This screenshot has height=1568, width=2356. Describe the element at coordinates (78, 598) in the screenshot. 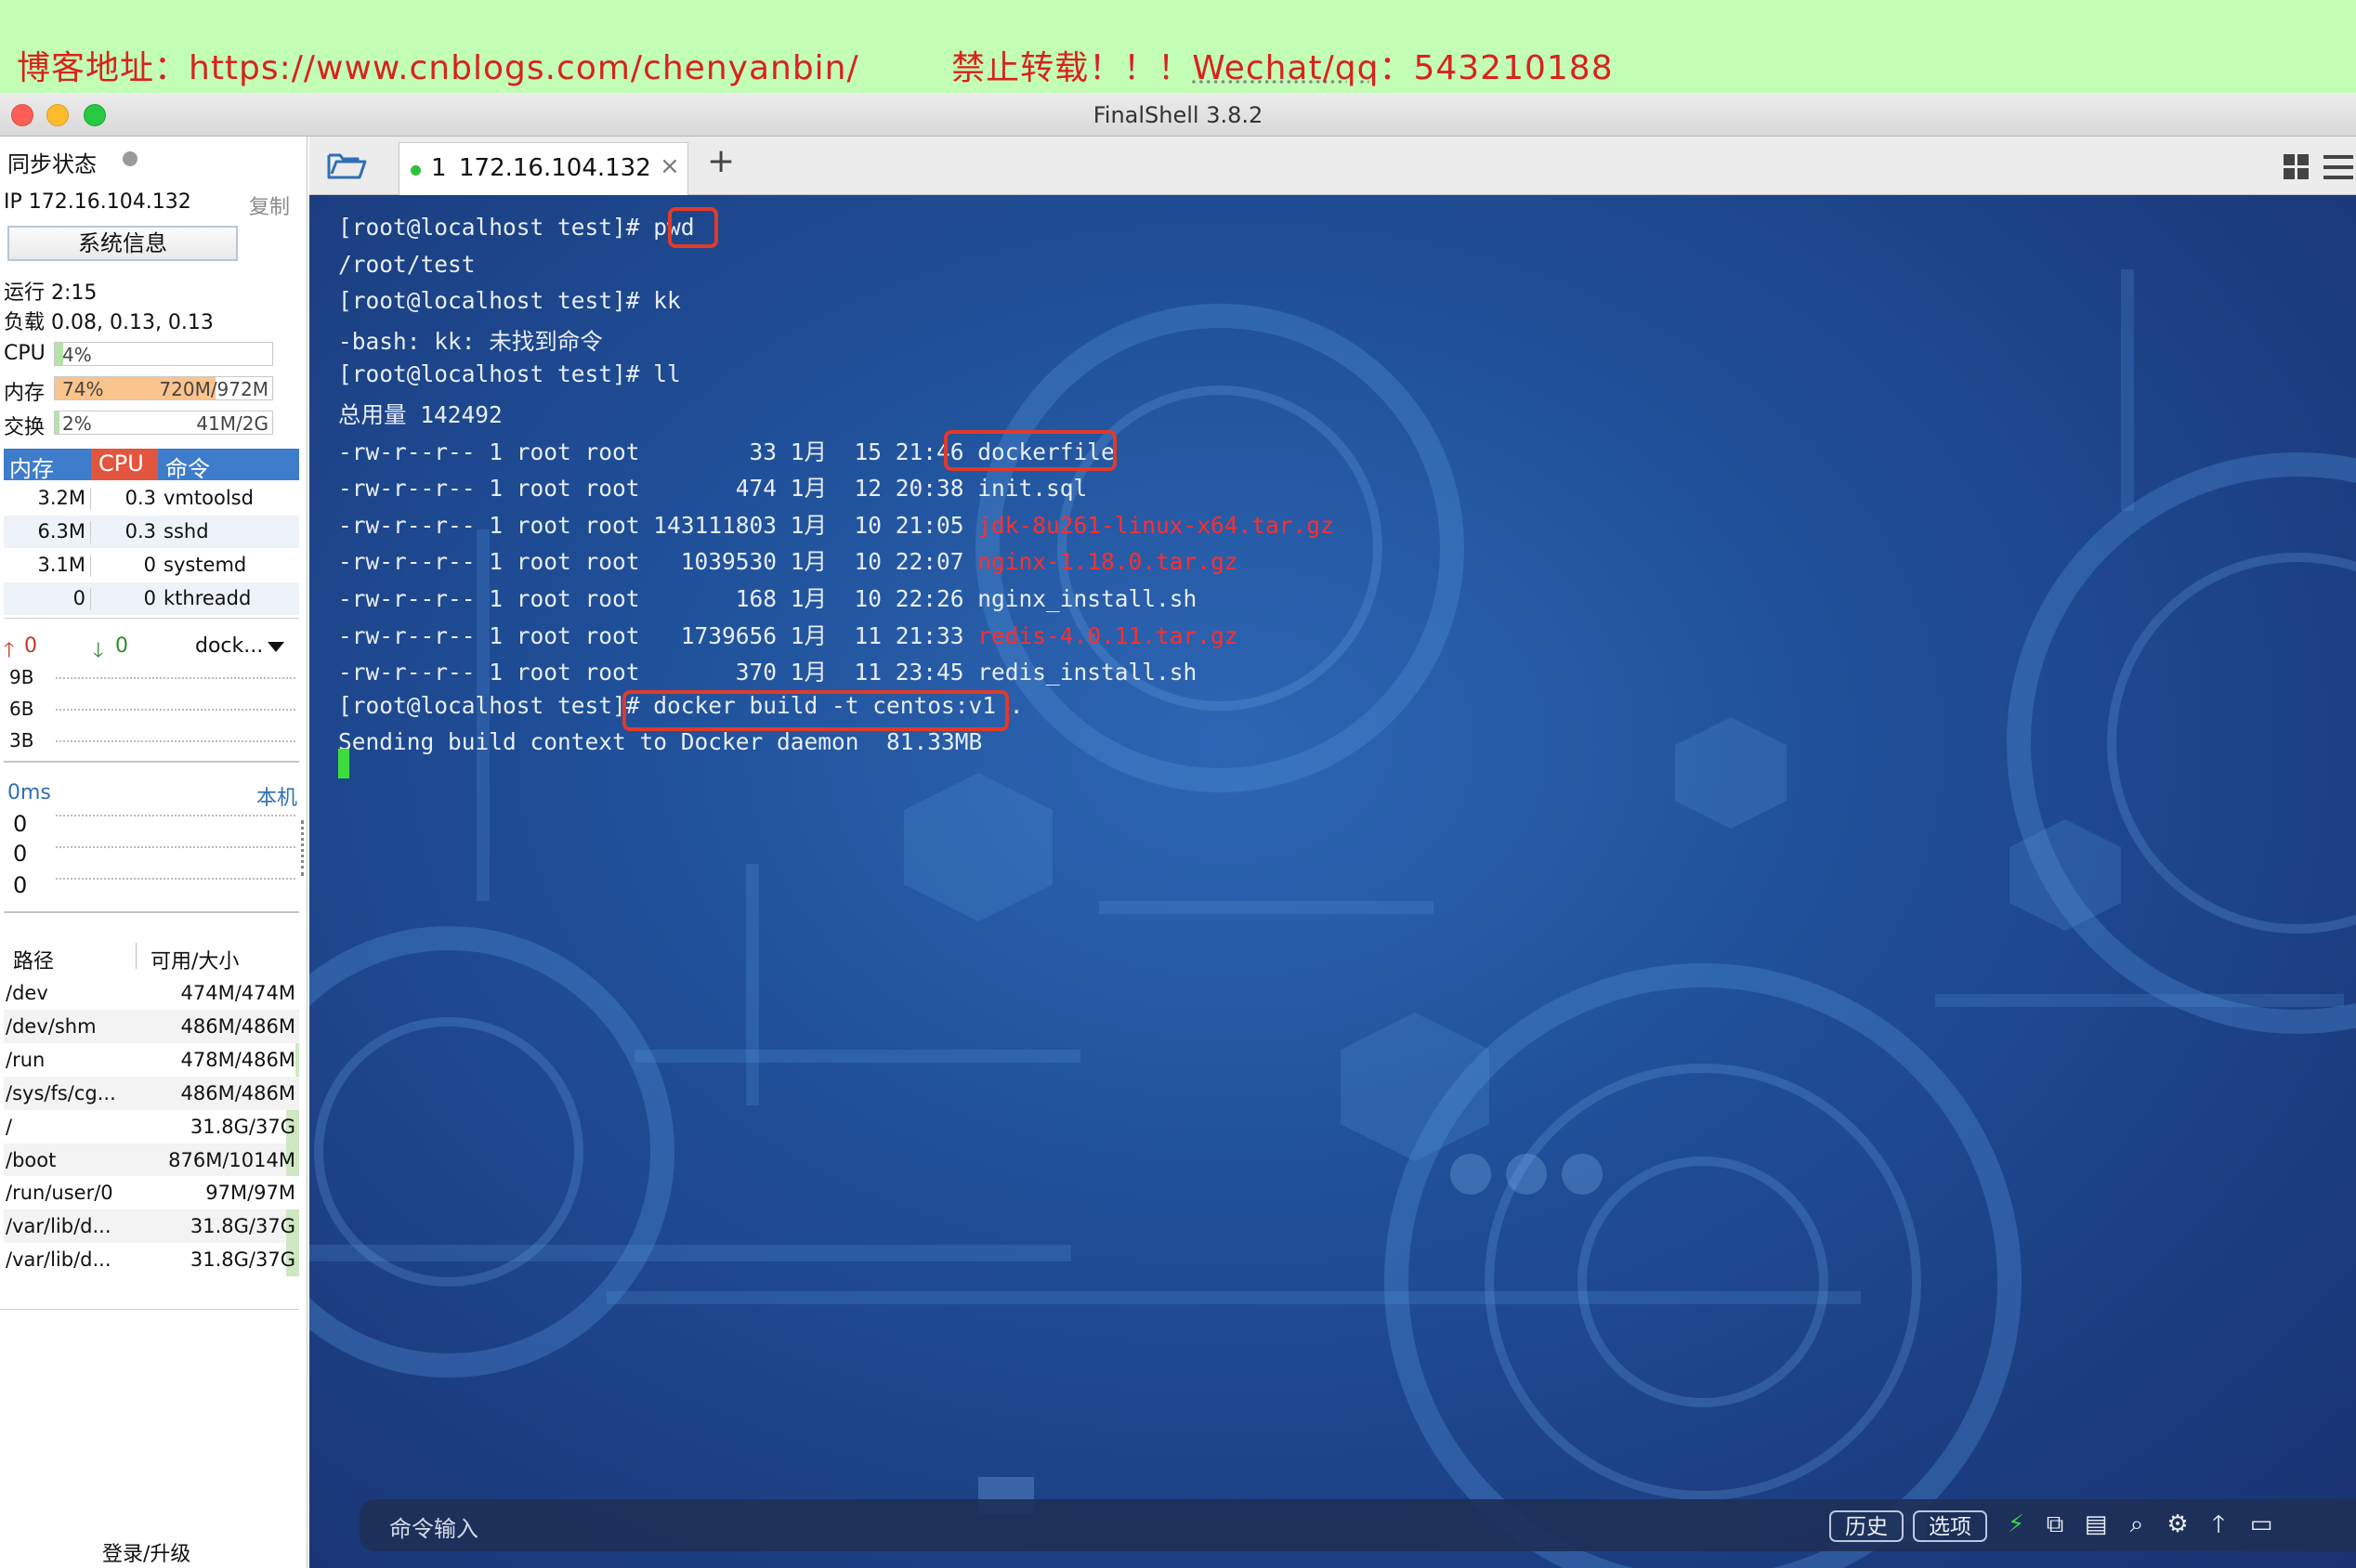

I see `process-mem: 0` at that location.